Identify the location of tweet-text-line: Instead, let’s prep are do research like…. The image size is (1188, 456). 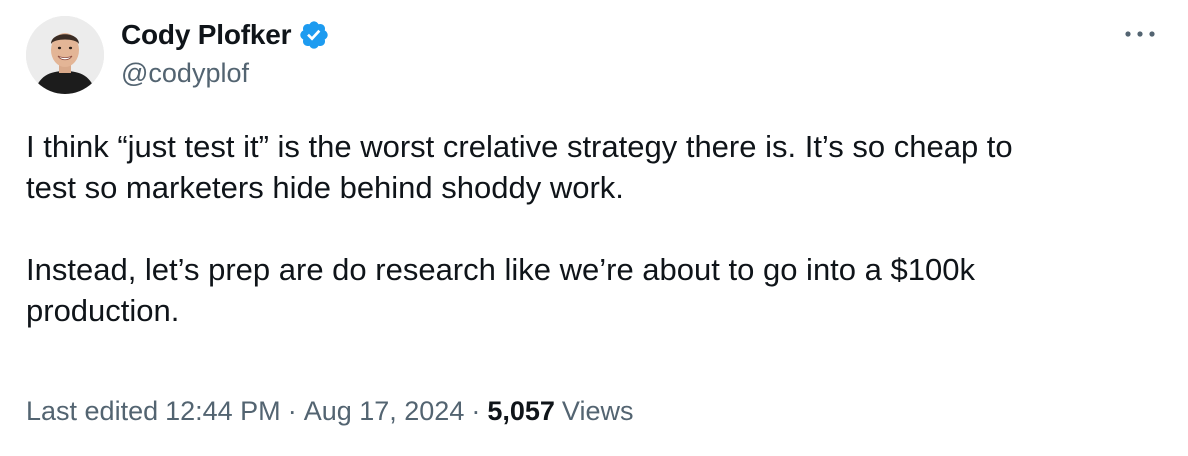
(500, 269).